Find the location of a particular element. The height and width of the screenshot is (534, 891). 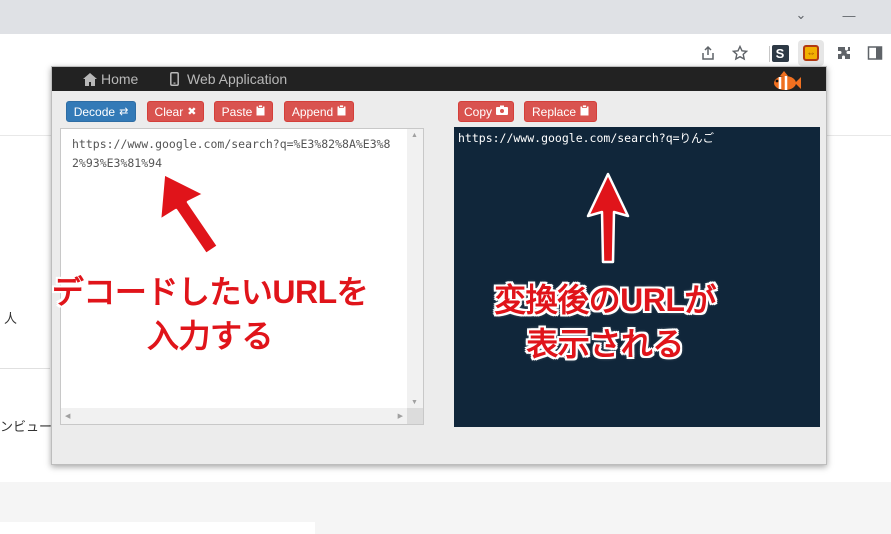

paste-button-label: Paste is located at coordinates (237, 111).